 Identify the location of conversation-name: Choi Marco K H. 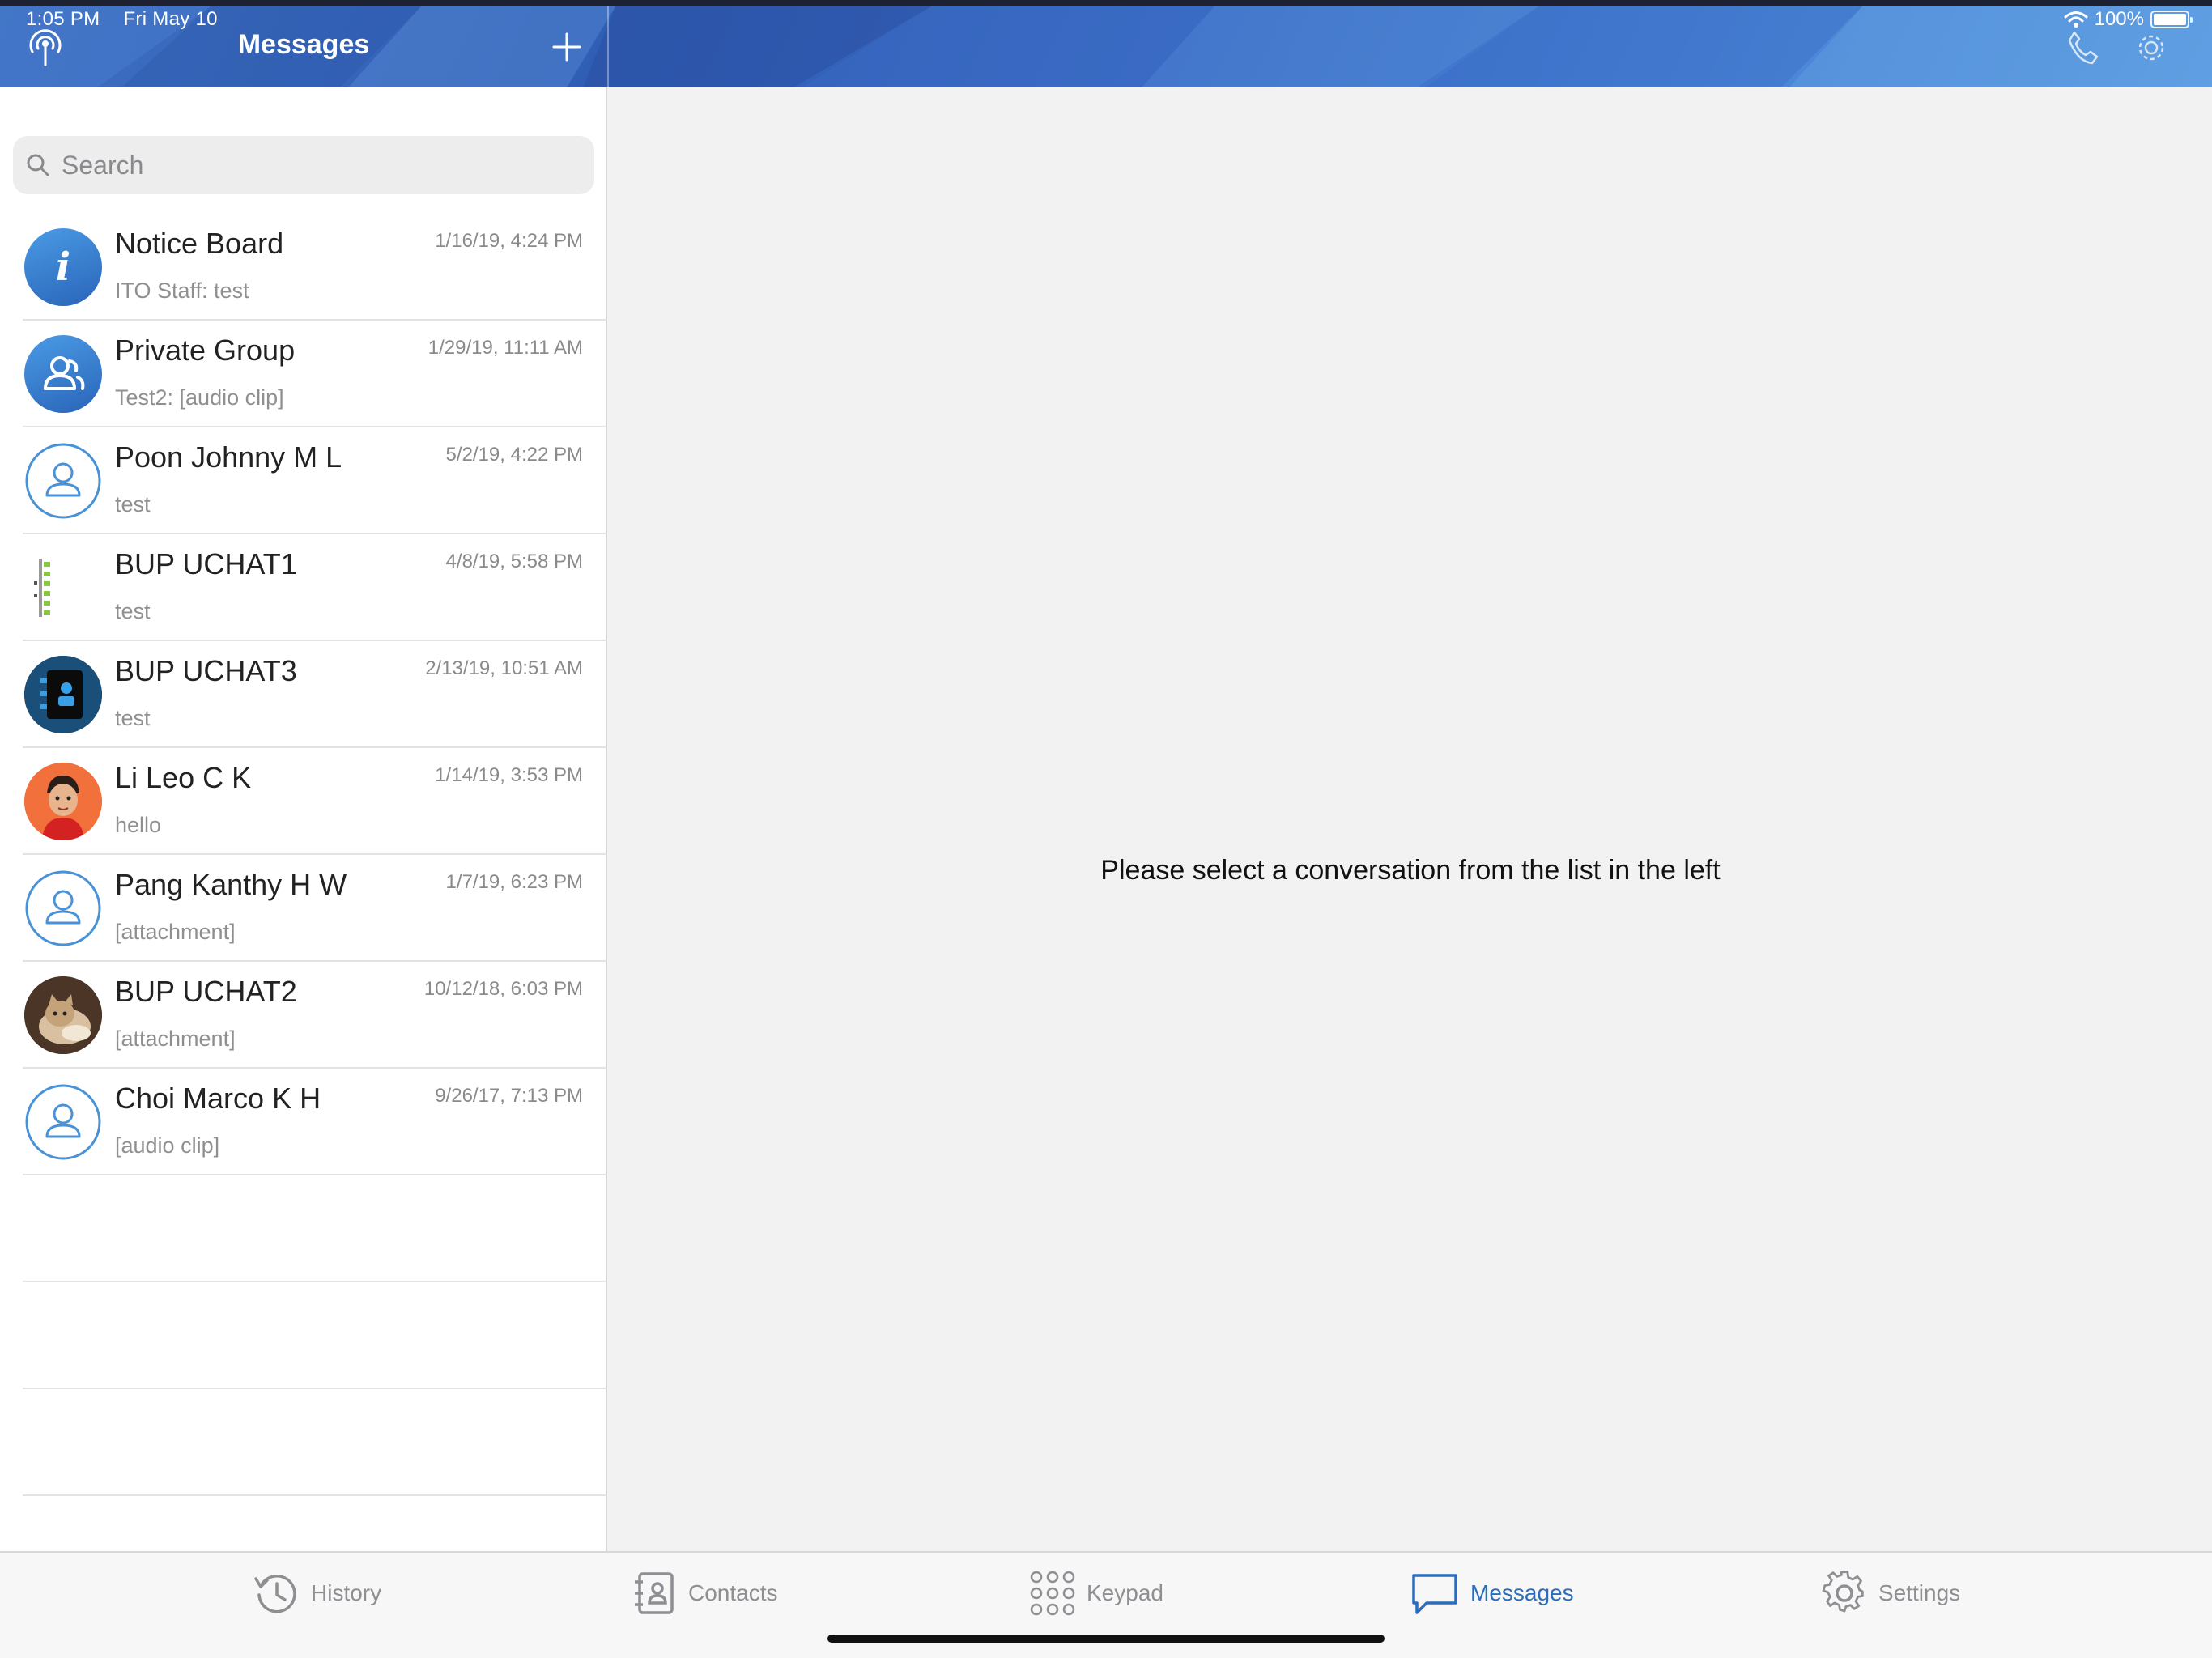
(218, 1098).